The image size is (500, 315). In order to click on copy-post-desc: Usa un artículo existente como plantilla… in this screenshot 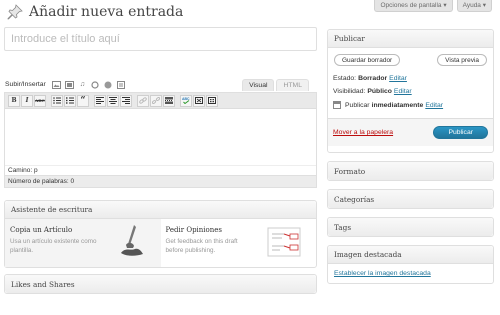, I will do `click(53, 246)`.